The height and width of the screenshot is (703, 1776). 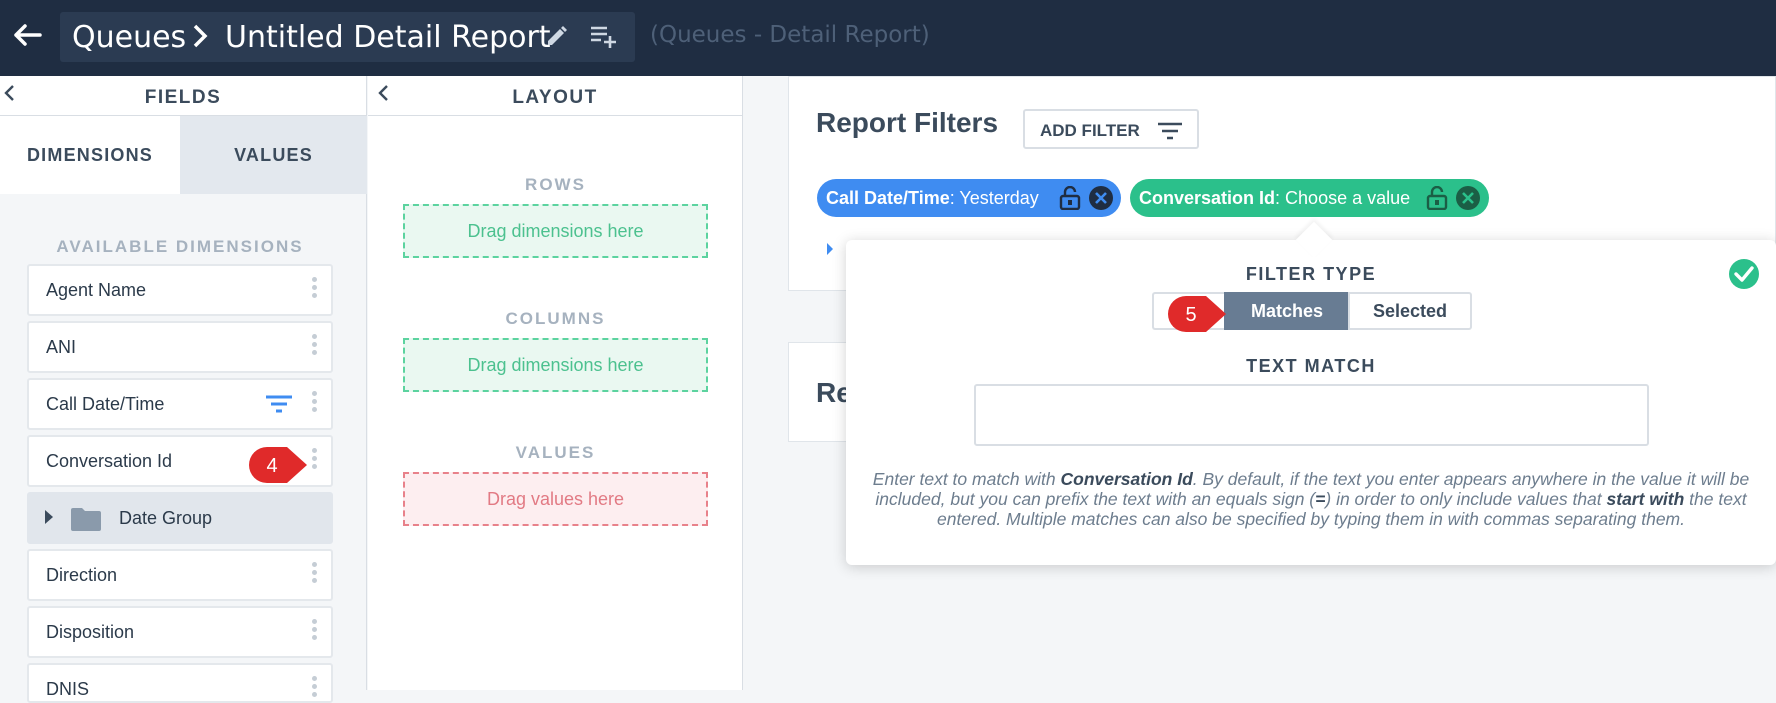 I want to click on filter-chip-call-date-time: Call Date/Time: Yesterday, so click(x=969, y=198).